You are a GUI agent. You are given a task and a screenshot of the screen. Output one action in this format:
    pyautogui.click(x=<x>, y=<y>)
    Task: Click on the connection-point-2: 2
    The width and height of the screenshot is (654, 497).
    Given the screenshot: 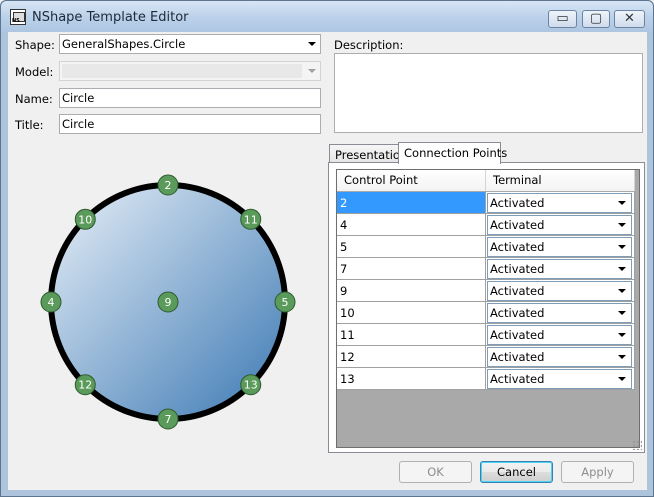 What is the action you would take?
    pyautogui.click(x=168, y=185)
    